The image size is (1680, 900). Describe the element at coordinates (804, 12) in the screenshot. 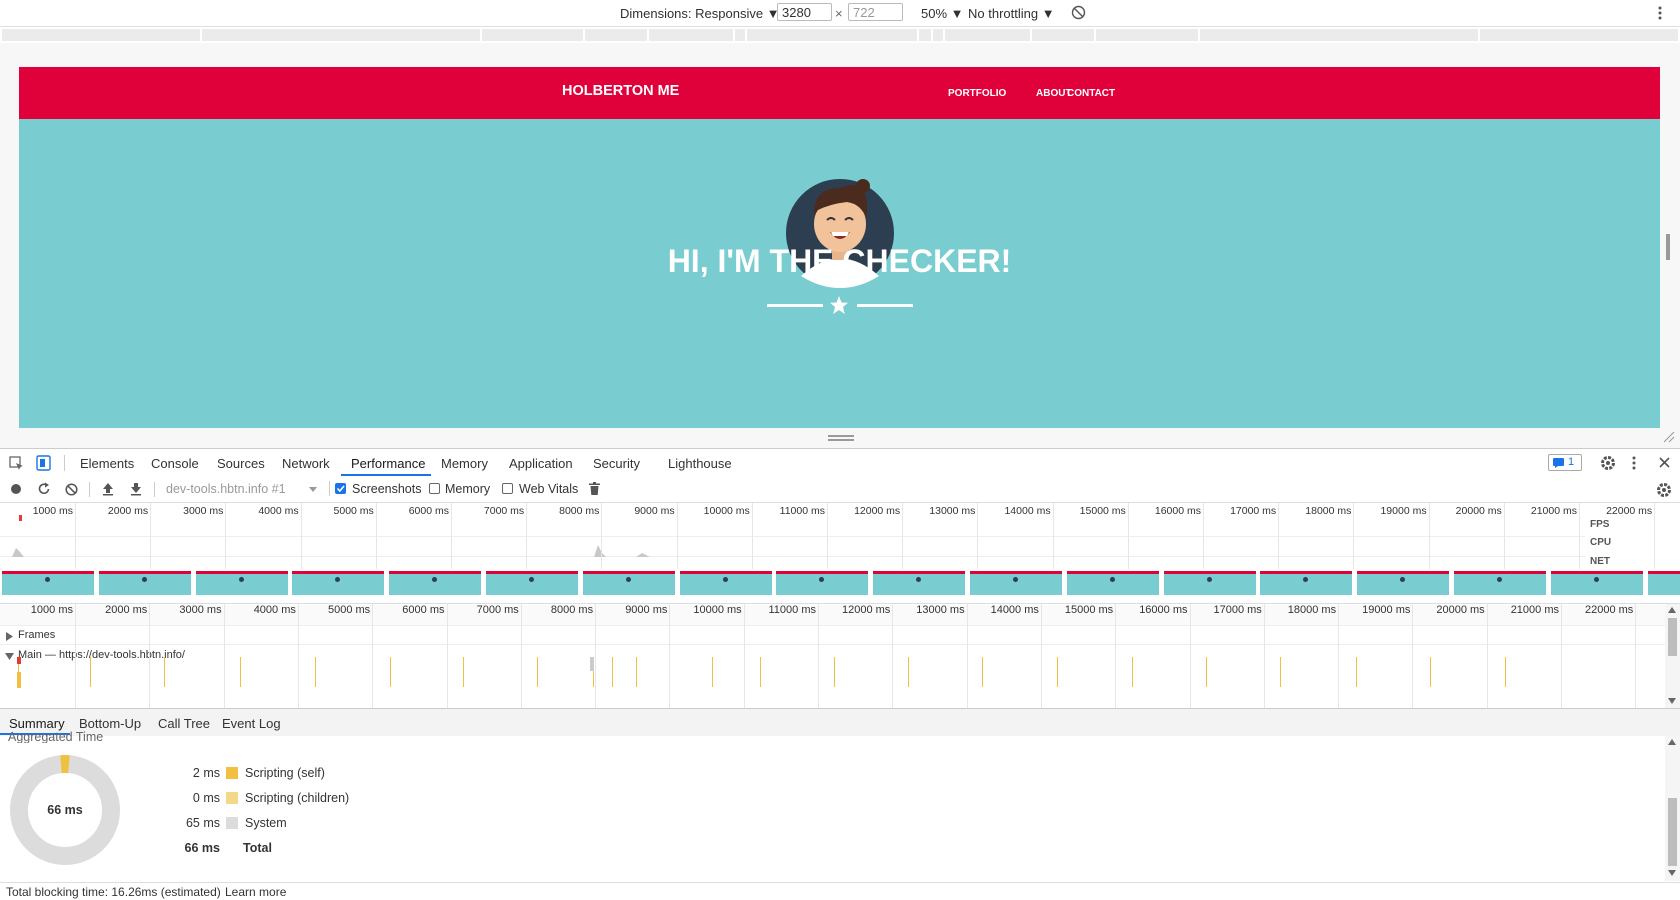

I see `width-input: 3280` at that location.